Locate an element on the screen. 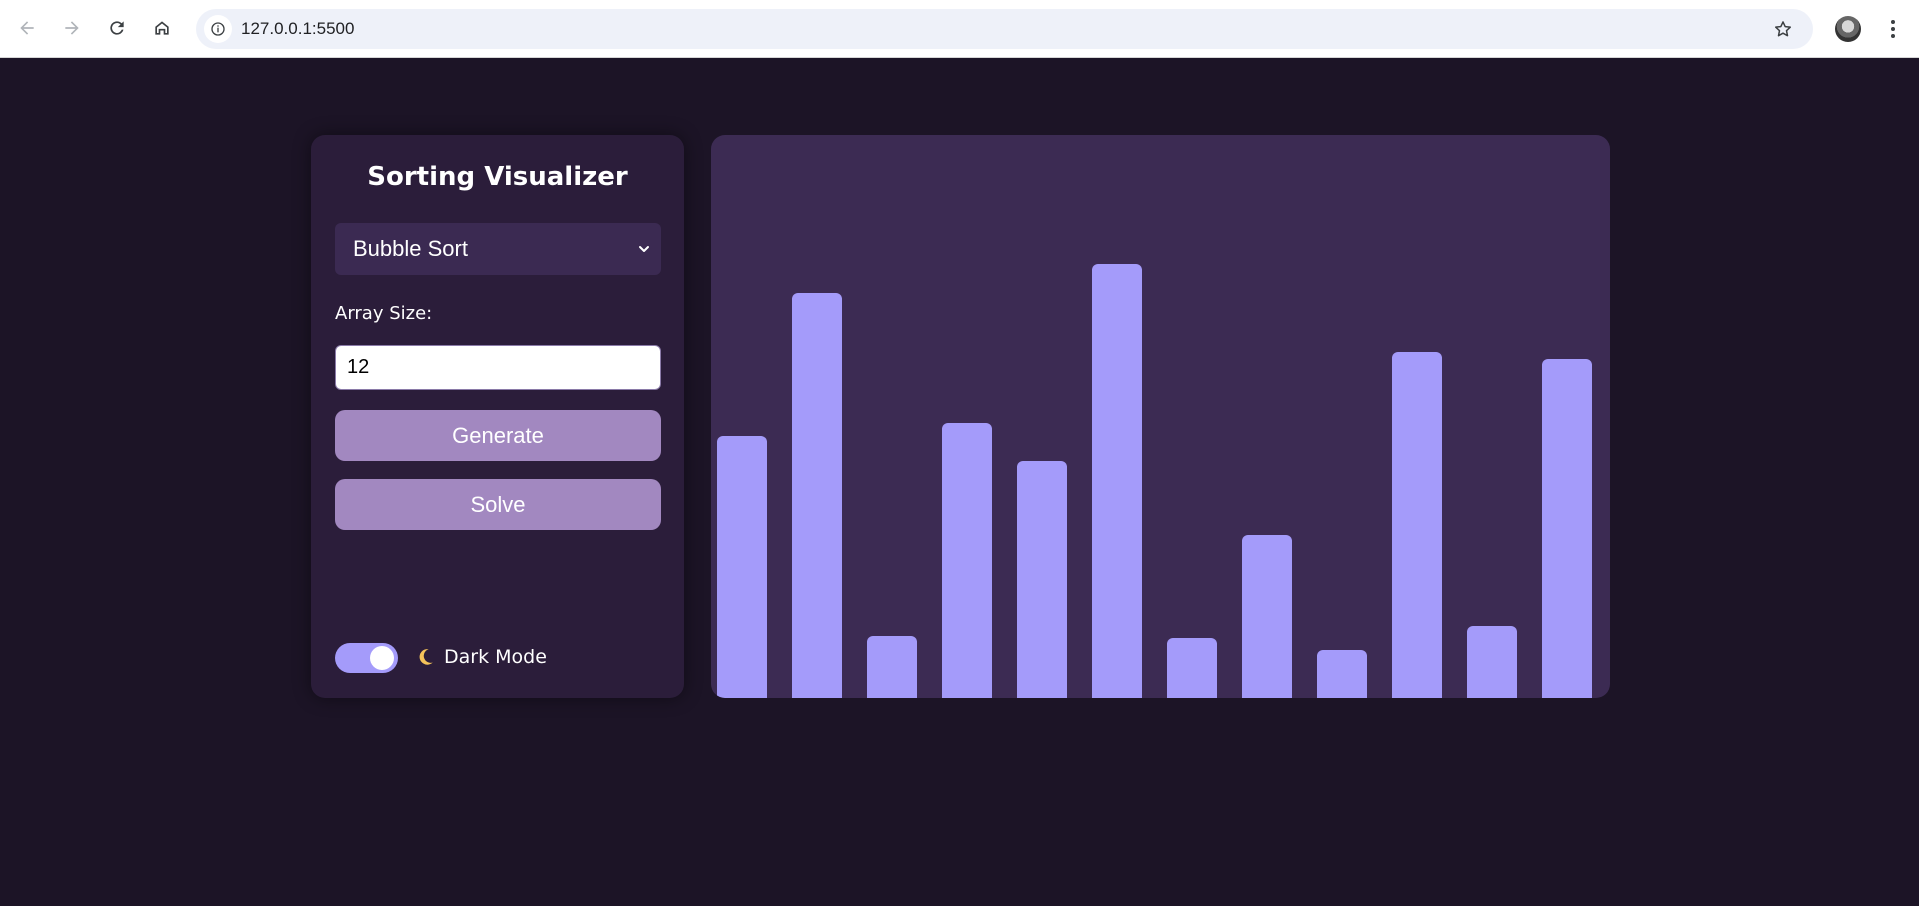 The width and height of the screenshot is (1919, 906). address-bar: 127.0.0.1:5500 is located at coordinates (1004, 29).